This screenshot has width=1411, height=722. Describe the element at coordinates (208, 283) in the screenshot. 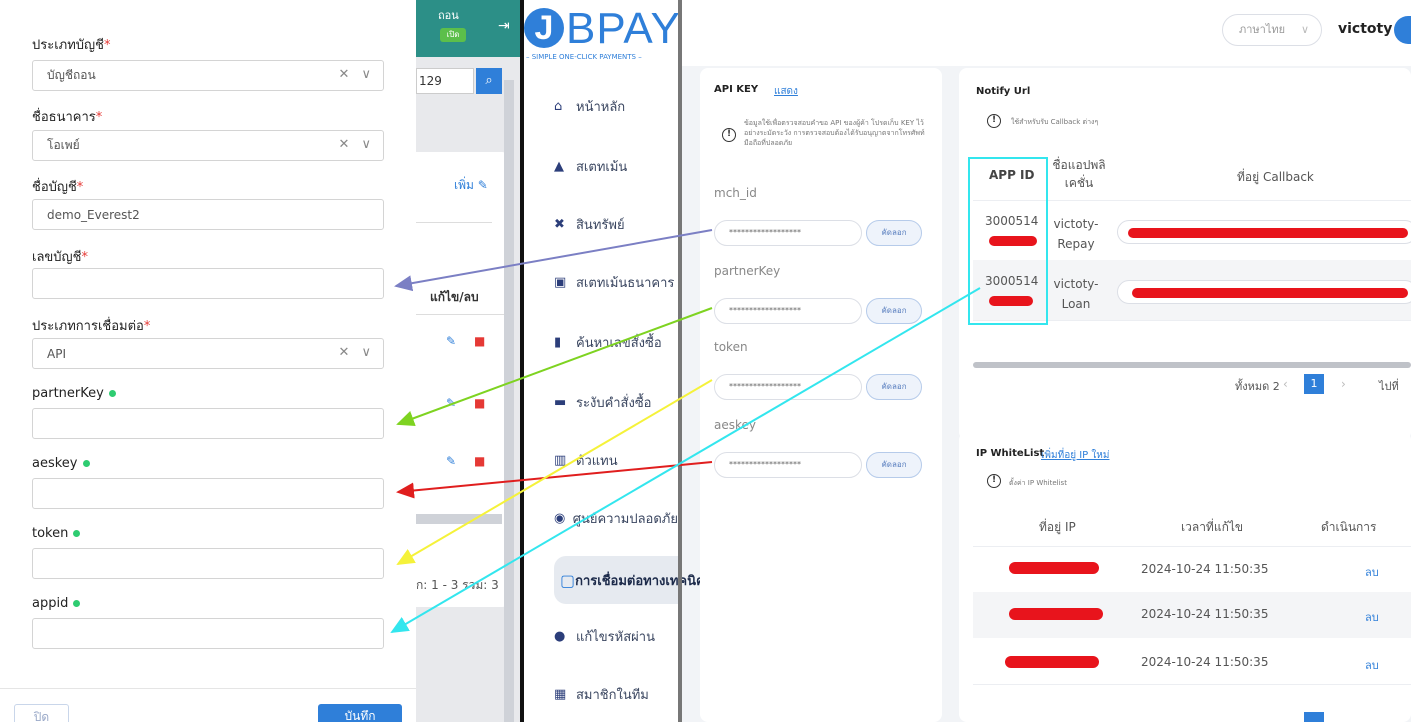

I see `account-number-input` at that location.